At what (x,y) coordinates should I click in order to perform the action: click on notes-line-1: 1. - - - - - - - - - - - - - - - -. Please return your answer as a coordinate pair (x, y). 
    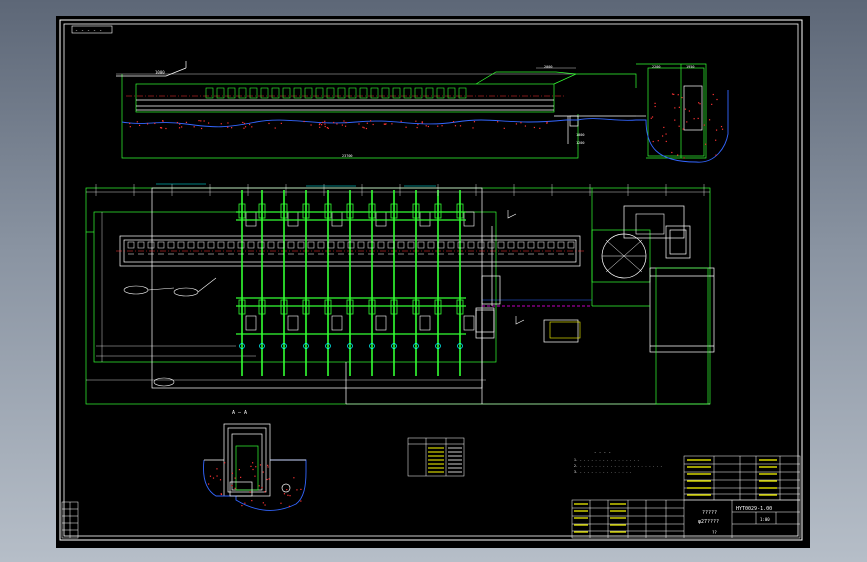
    Looking at the image, I should click on (606, 460).